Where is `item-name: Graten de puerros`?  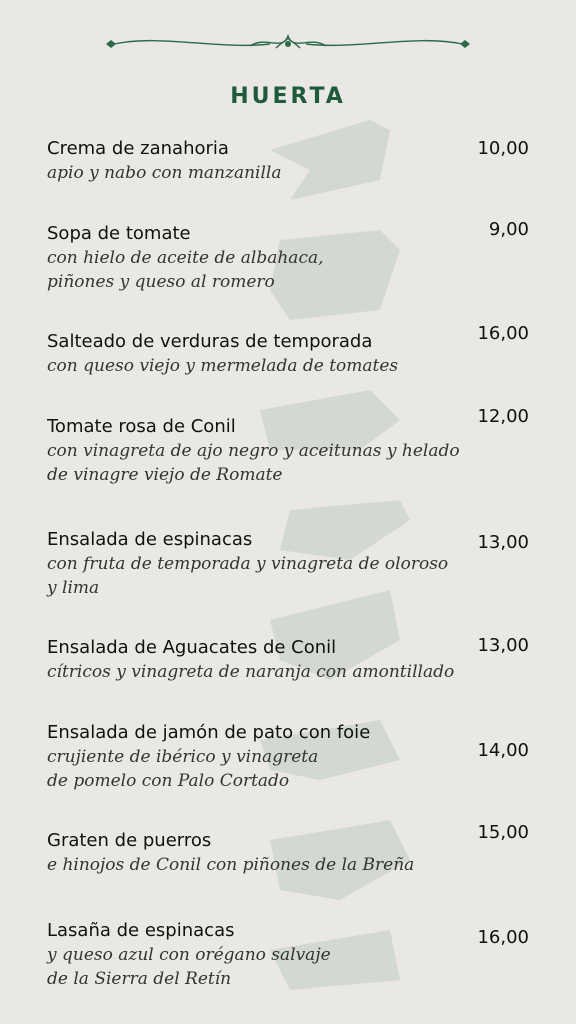
item-name: Graten de puerros is located at coordinates (129, 840).